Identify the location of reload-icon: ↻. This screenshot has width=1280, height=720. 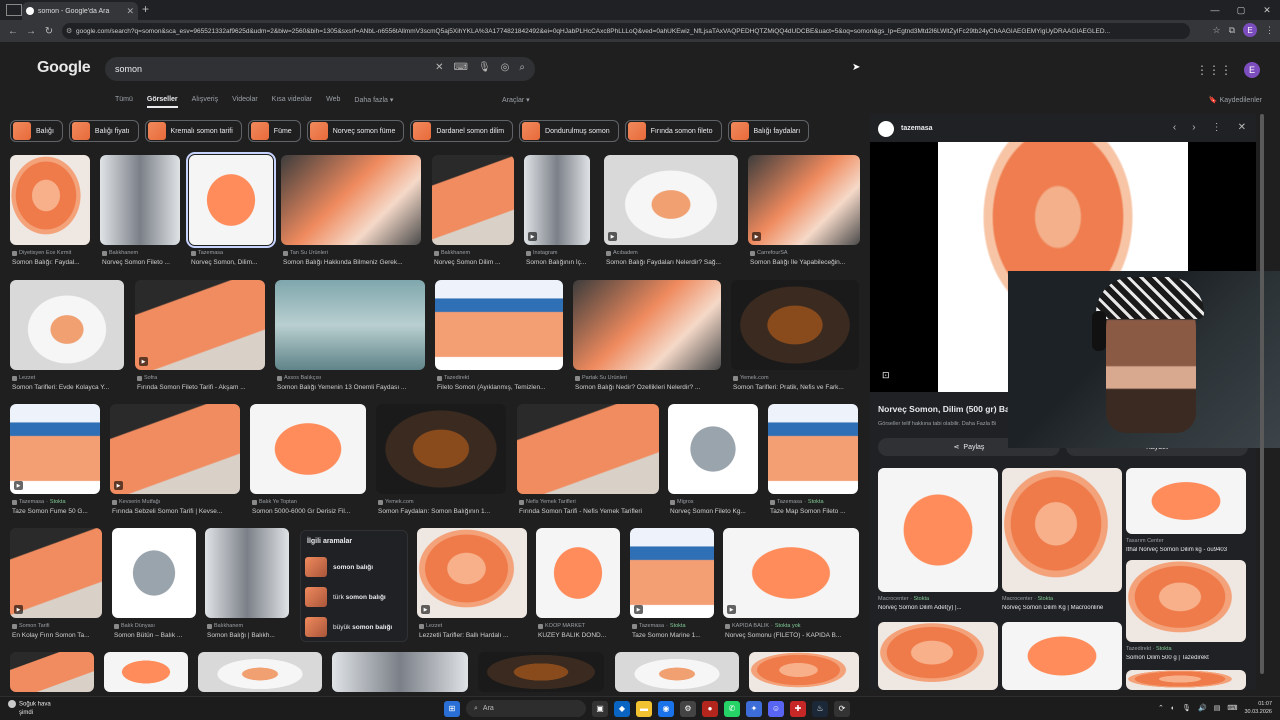
(49, 31).